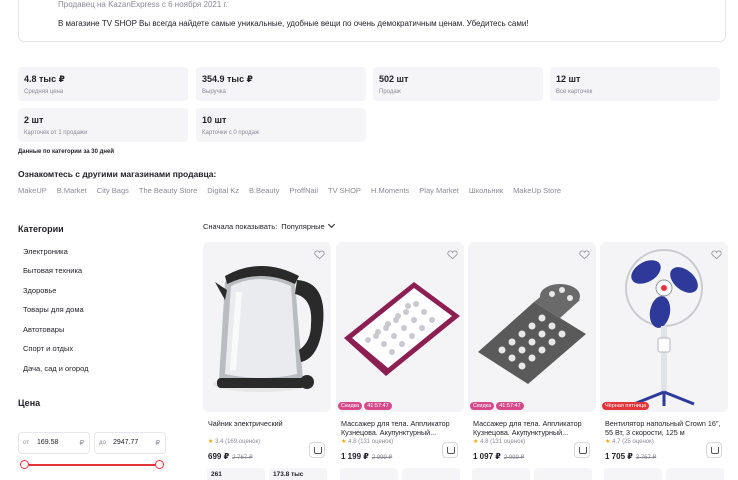 The height and width of the screenshot is (480, 738). I want to click on chevron-down-icon, so click(331, 224).